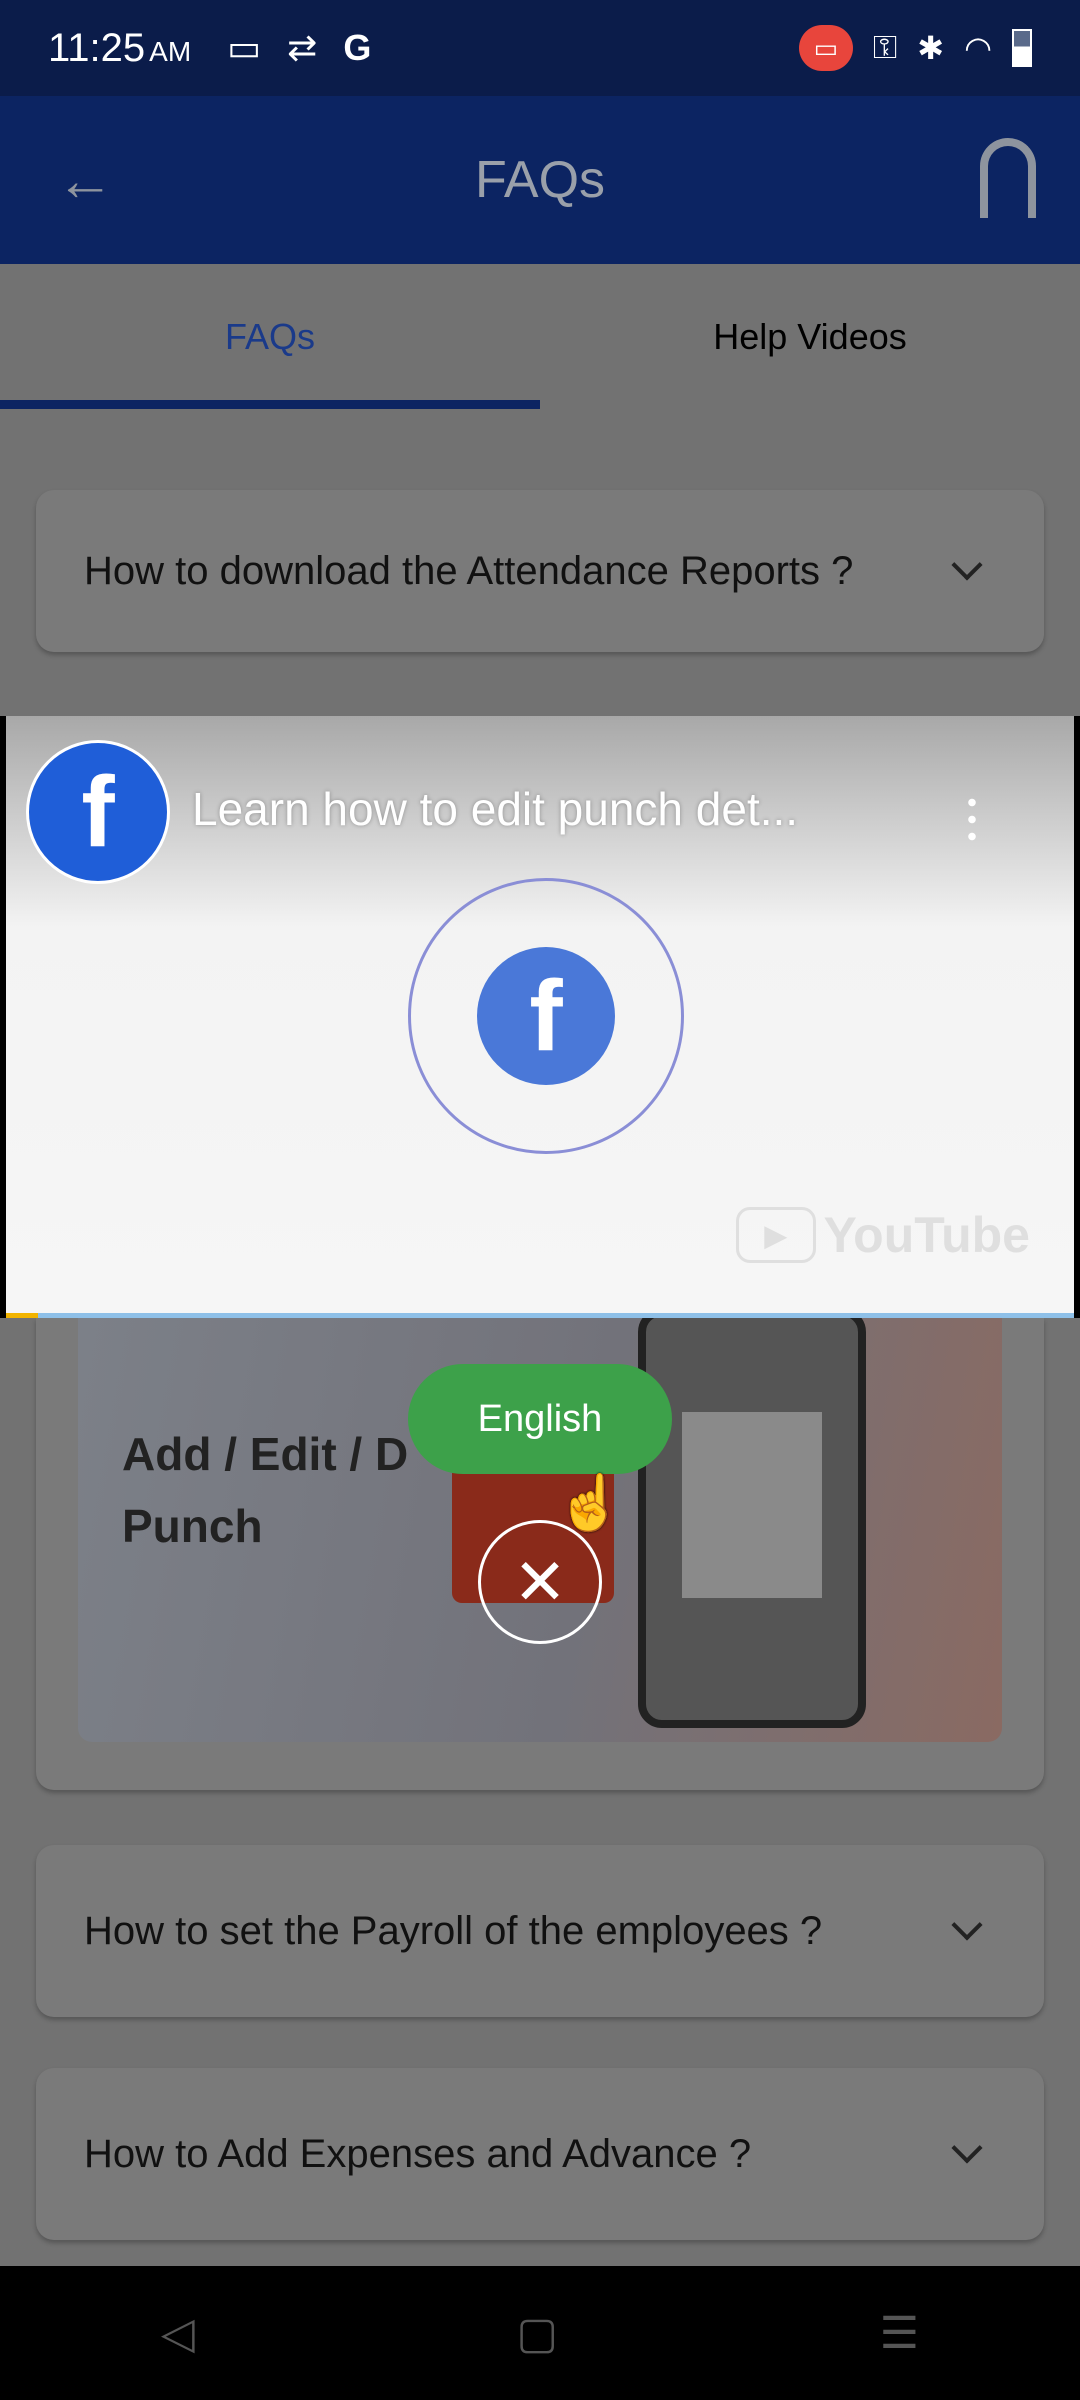 Image resolution: width=1080 pixels, height=2400 pixels. What do you see at coordinates (270, 404) in the screenshot?
I see `tab-indicator` at bounding box center [270, 404].